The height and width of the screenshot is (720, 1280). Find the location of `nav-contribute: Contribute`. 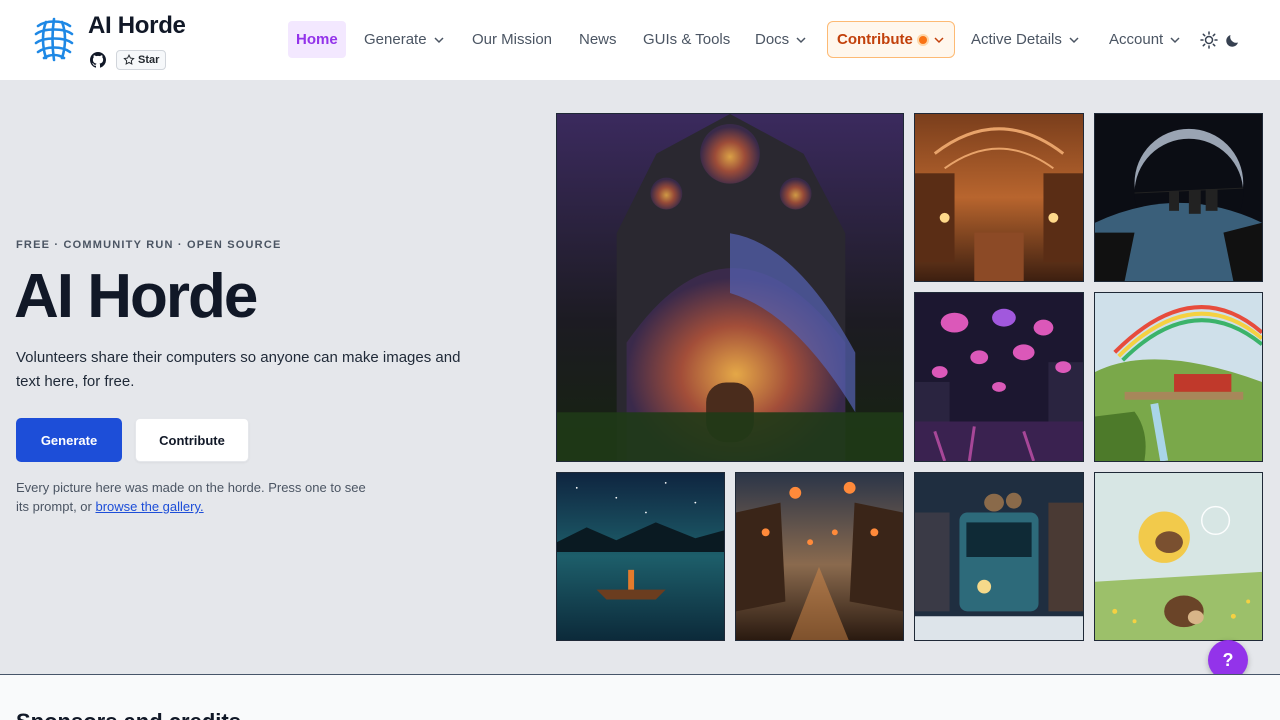

nav-contribute: Contribute is located at coordinates (891, 39).